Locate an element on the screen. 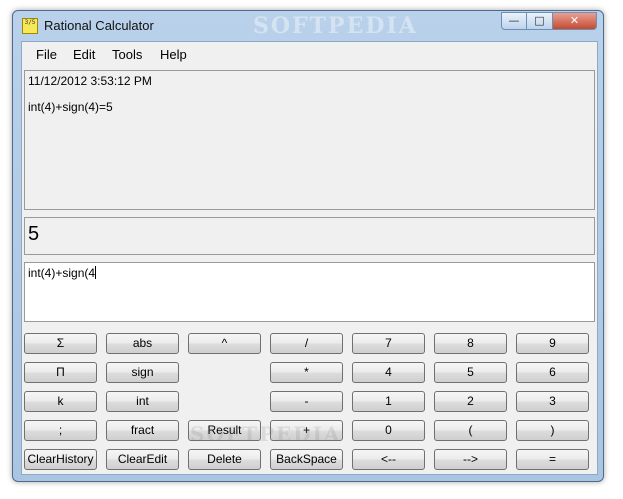 The image size is (623, 499). cursor-left-button: <-- is located at coordinates (388, 459).